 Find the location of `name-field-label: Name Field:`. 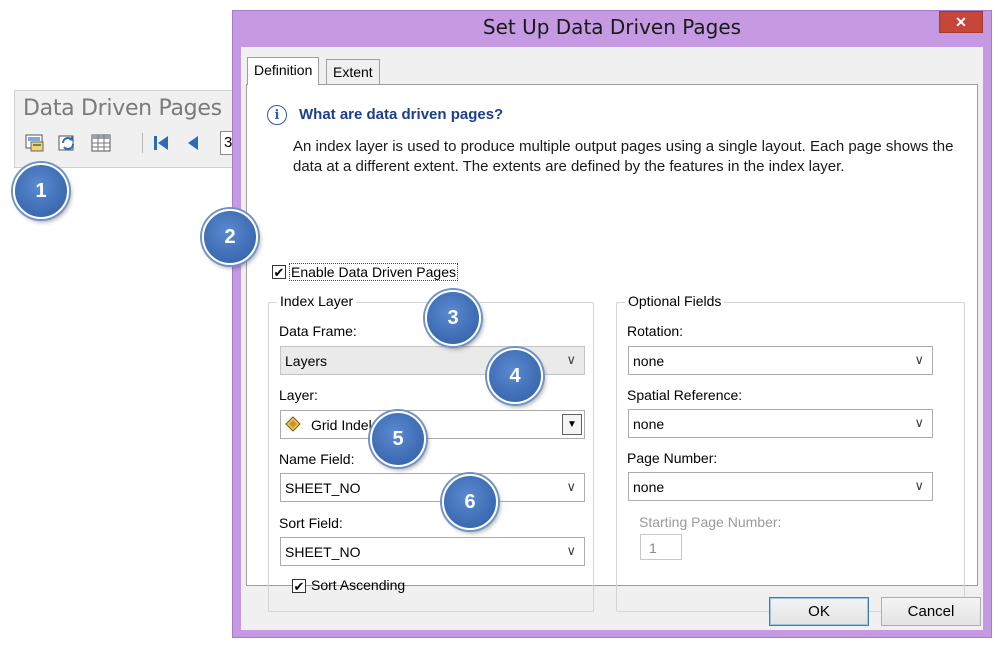

name-field-label: Name Field: is located at coordinates (317, 459).